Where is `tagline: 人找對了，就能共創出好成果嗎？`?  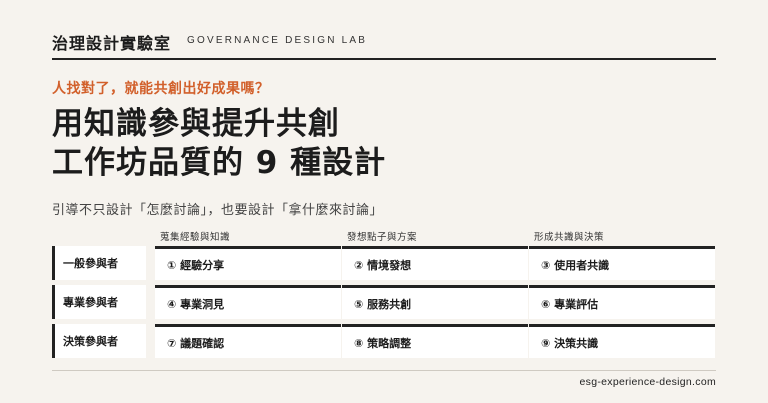
tagline: 人找對了，就能共創出好成果嗎？ is located at coordinates (161, 89).